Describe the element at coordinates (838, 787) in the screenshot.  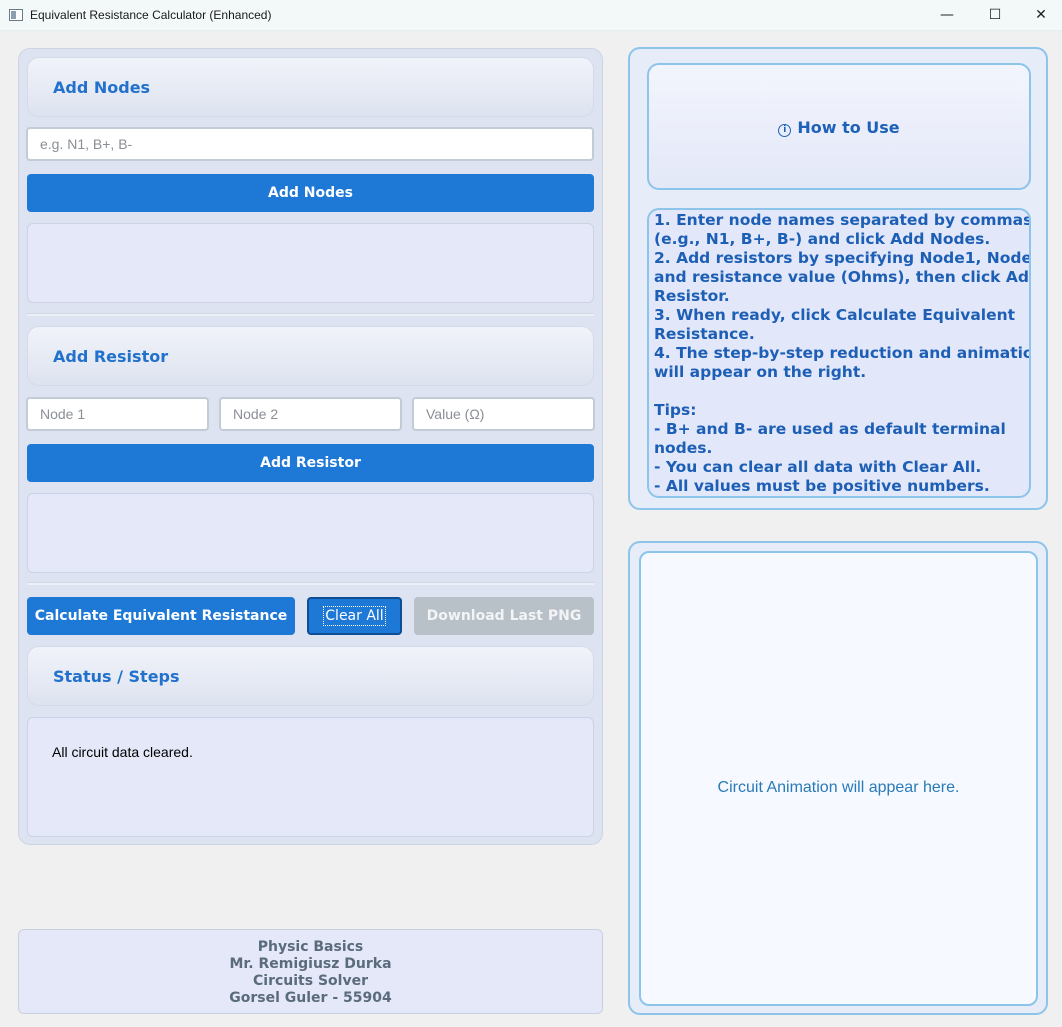
I see `animation-placeholder: Circuit Animation will appear here.` at that location.